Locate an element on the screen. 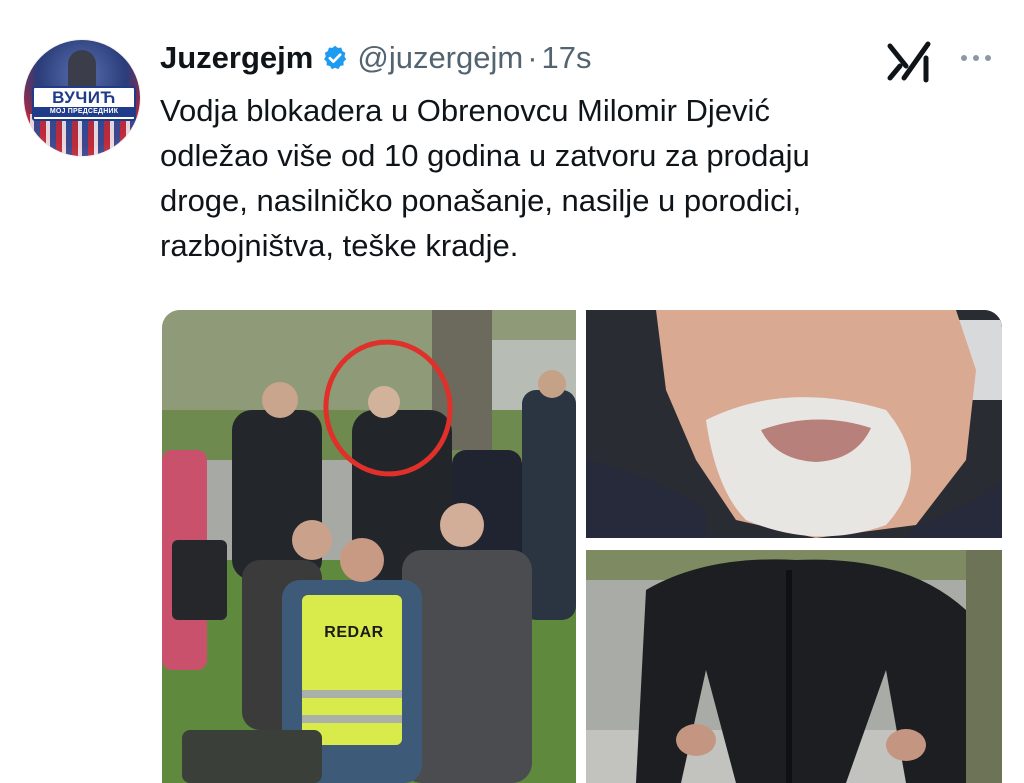 This screenshot has height=783, width=1024. author-avatar: ВУЧИЋ МОЈ ПРЕДСЕДНИК is located at coordinates (82, 98).